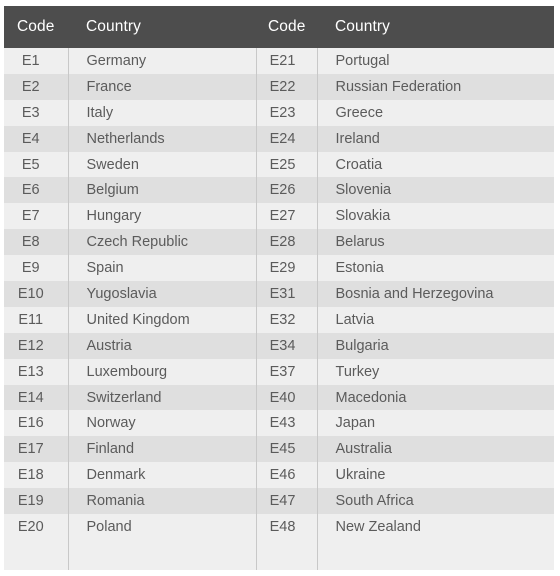 The height and width of the screenshot is (576, 560). I want to click on table-row: E1 Germany E21 Portugal, so click(279, 61).